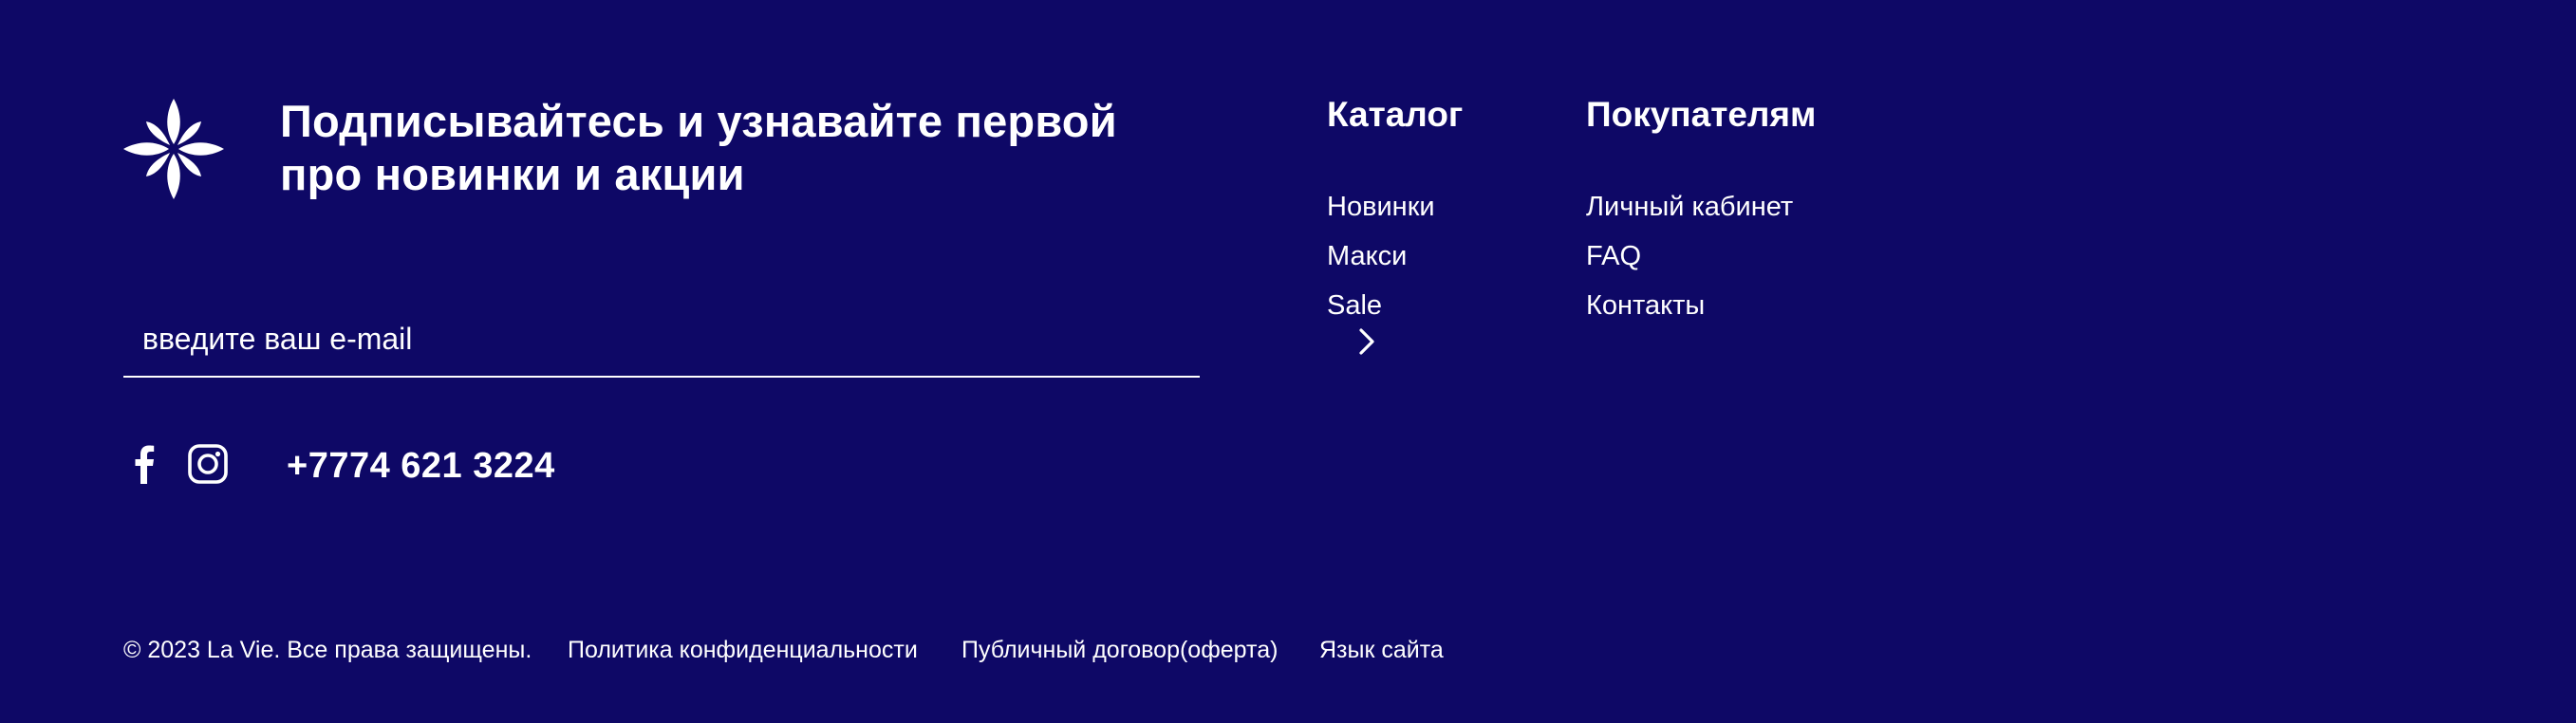  Describe the element at coordinates (173, 149) in the screenshot. I see `flower-icon` at that location.